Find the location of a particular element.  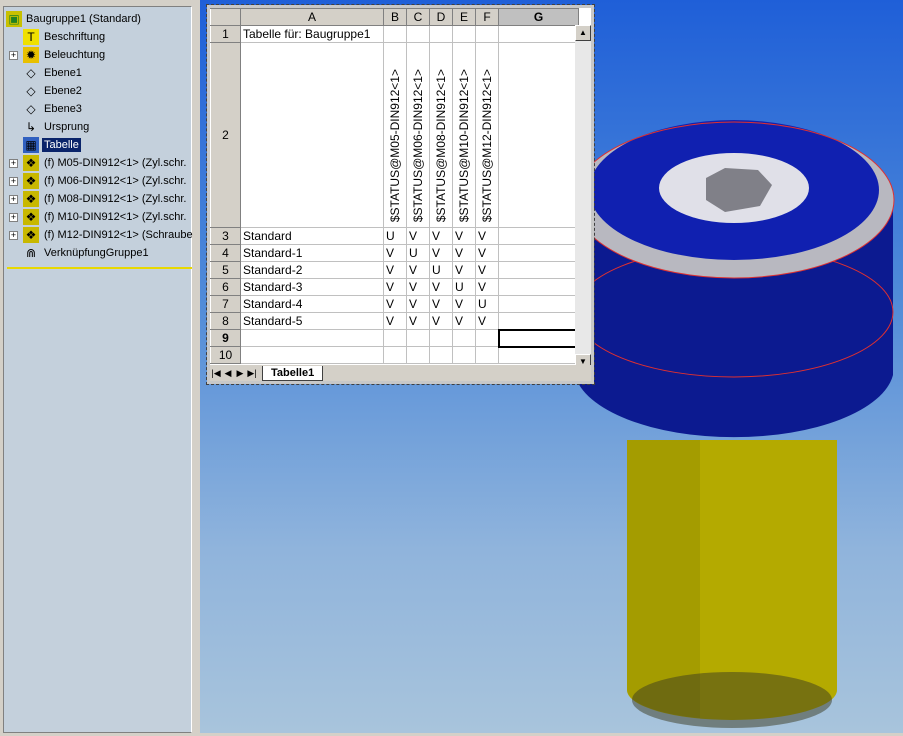

row-header: 2 is located at coordinates (225, 135).